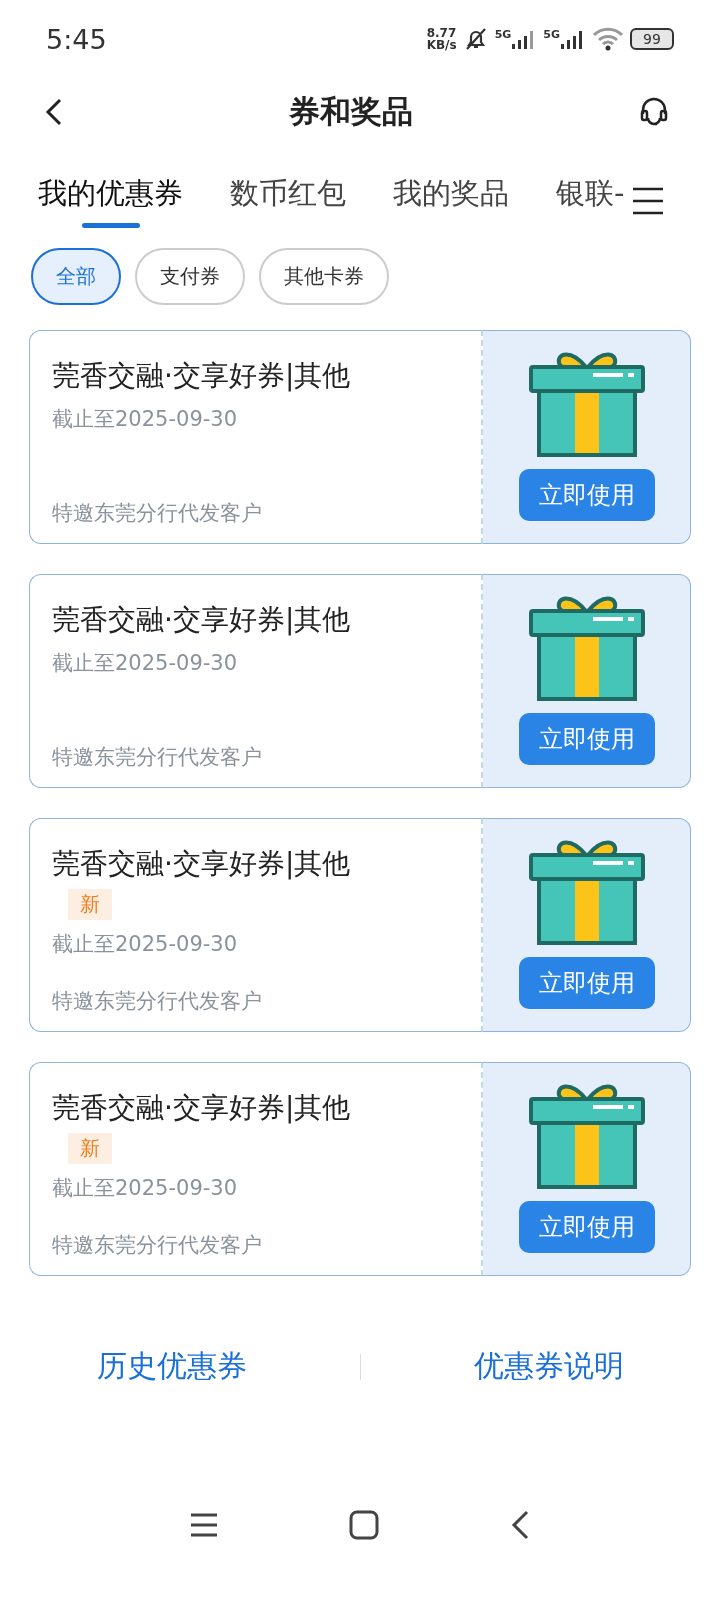 The image size is (720, 1600). I want to click on headset-icon, so click(654, 112).